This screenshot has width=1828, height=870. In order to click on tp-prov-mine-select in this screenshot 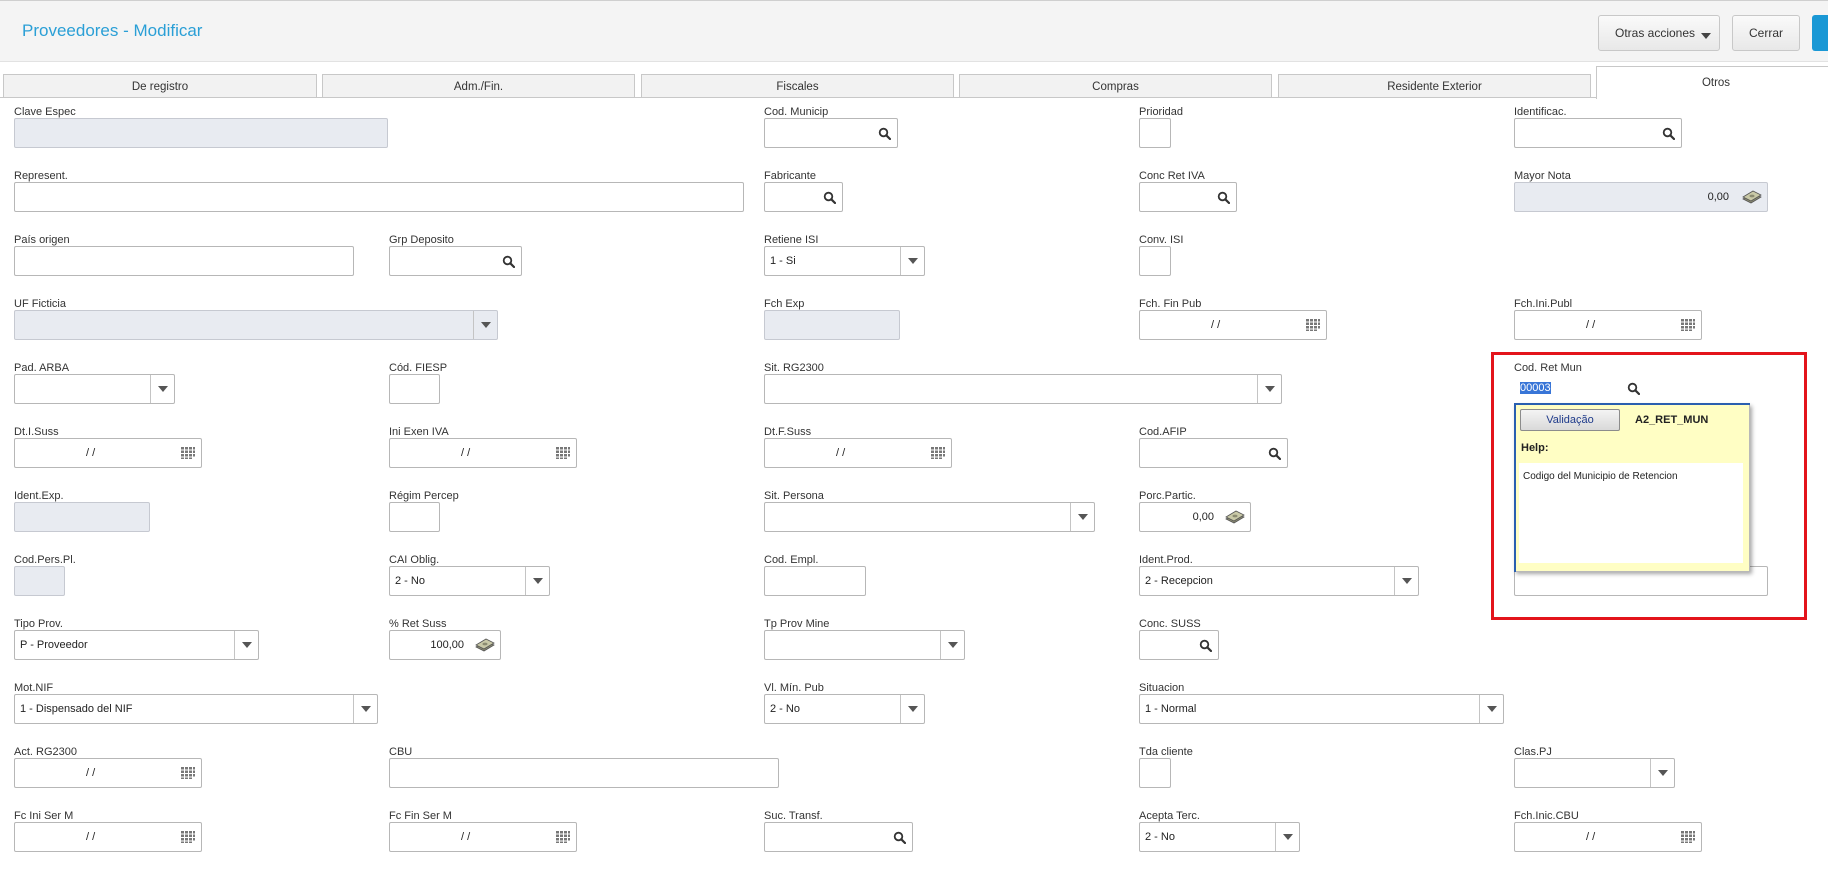, I will do `click(864, 645)`.